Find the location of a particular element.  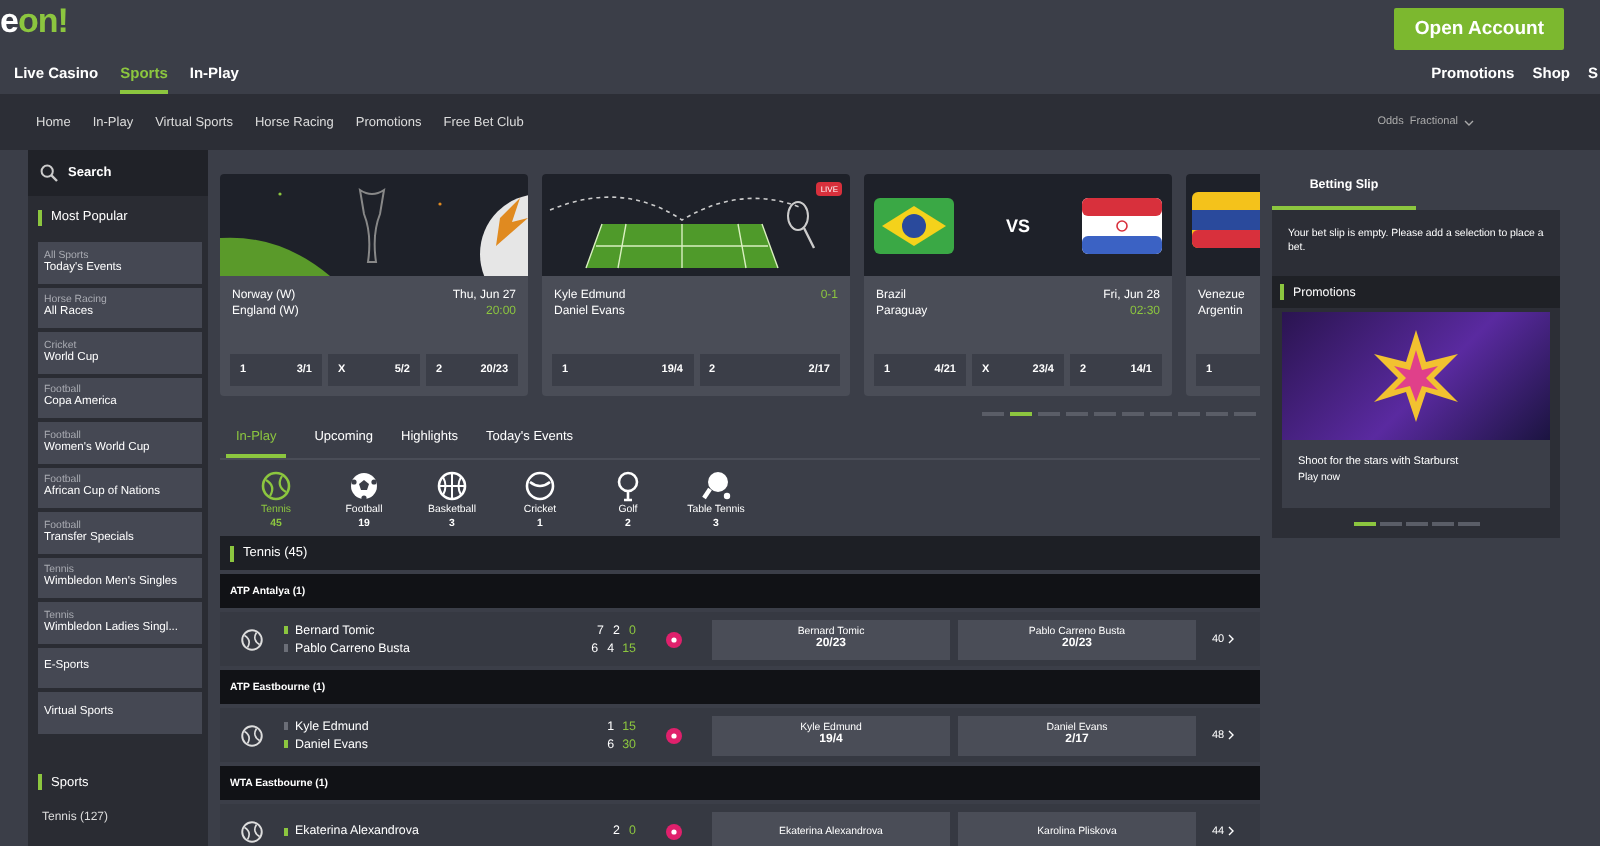

search-icon is located at coordinates (49, 173).